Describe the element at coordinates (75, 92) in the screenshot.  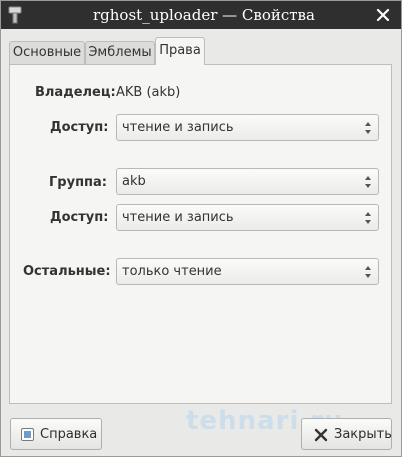
I see `owner-label: Владелец:` at that location.